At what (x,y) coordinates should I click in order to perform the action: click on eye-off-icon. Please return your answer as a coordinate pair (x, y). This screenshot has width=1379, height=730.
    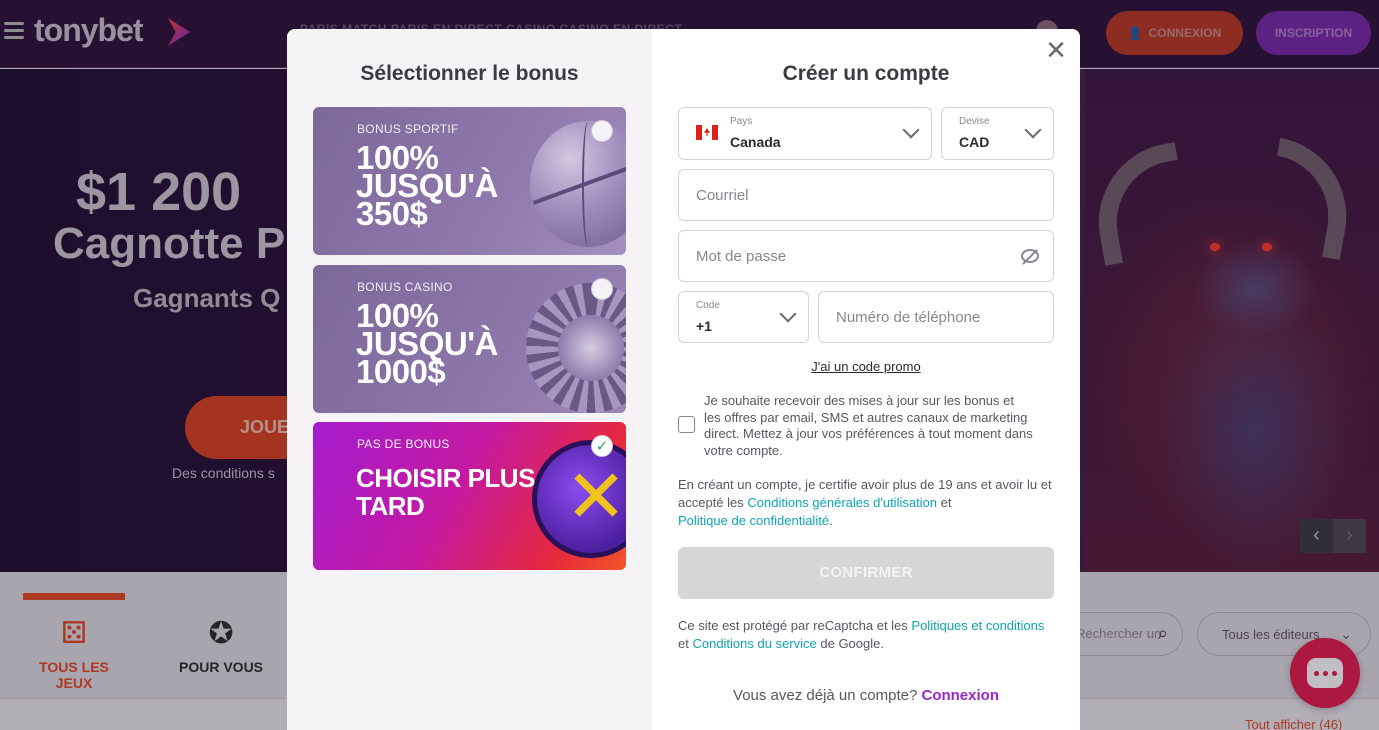
    Looking at the image, I should click on (1030, 256).